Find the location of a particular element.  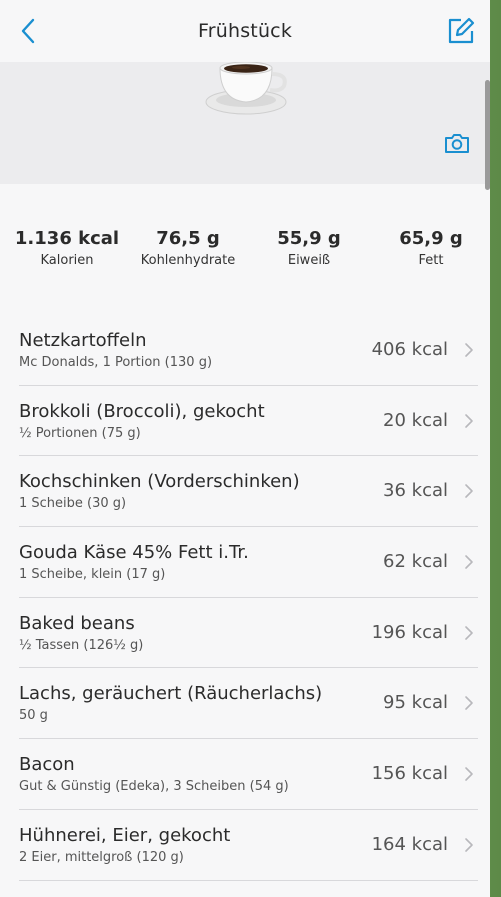

food-name: Brokkoli (Broccoli), gekocht is located at coordinates (142, 411).